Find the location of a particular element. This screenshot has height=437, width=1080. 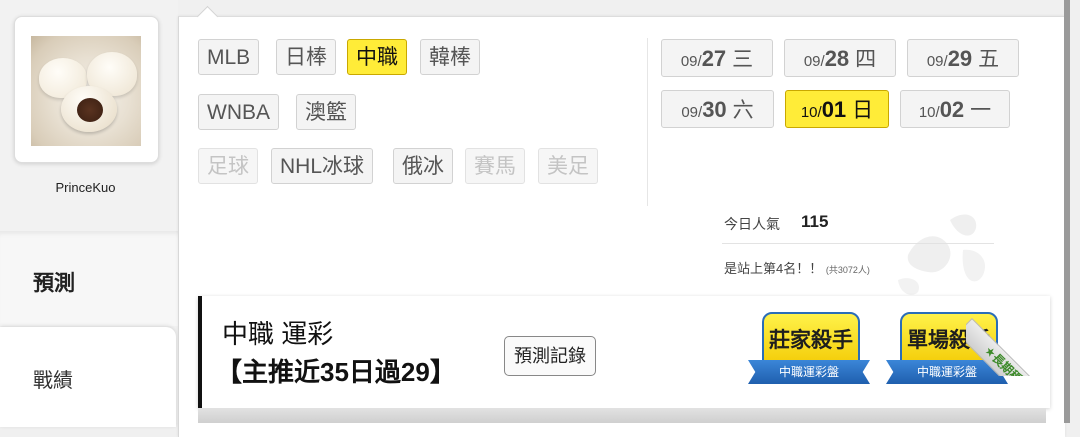

date-0929: 09/29 五 is located at coordinates (963, 58).